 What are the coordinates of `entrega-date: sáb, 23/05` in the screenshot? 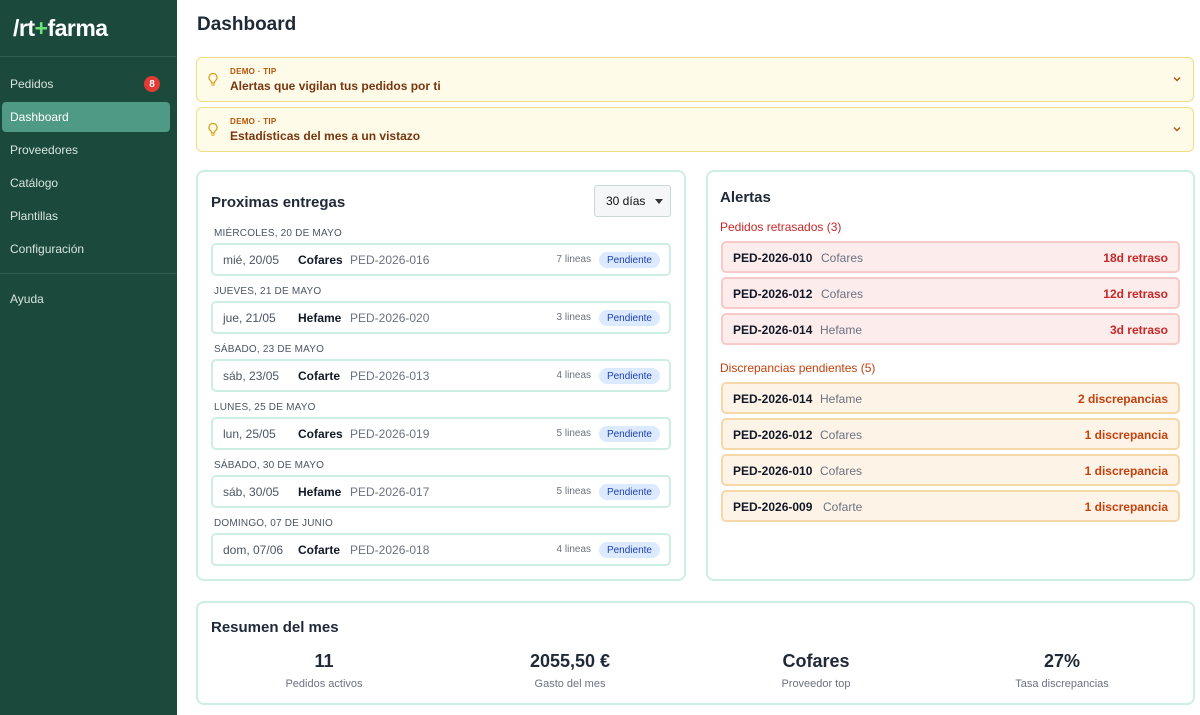 It's located at (251, 376).